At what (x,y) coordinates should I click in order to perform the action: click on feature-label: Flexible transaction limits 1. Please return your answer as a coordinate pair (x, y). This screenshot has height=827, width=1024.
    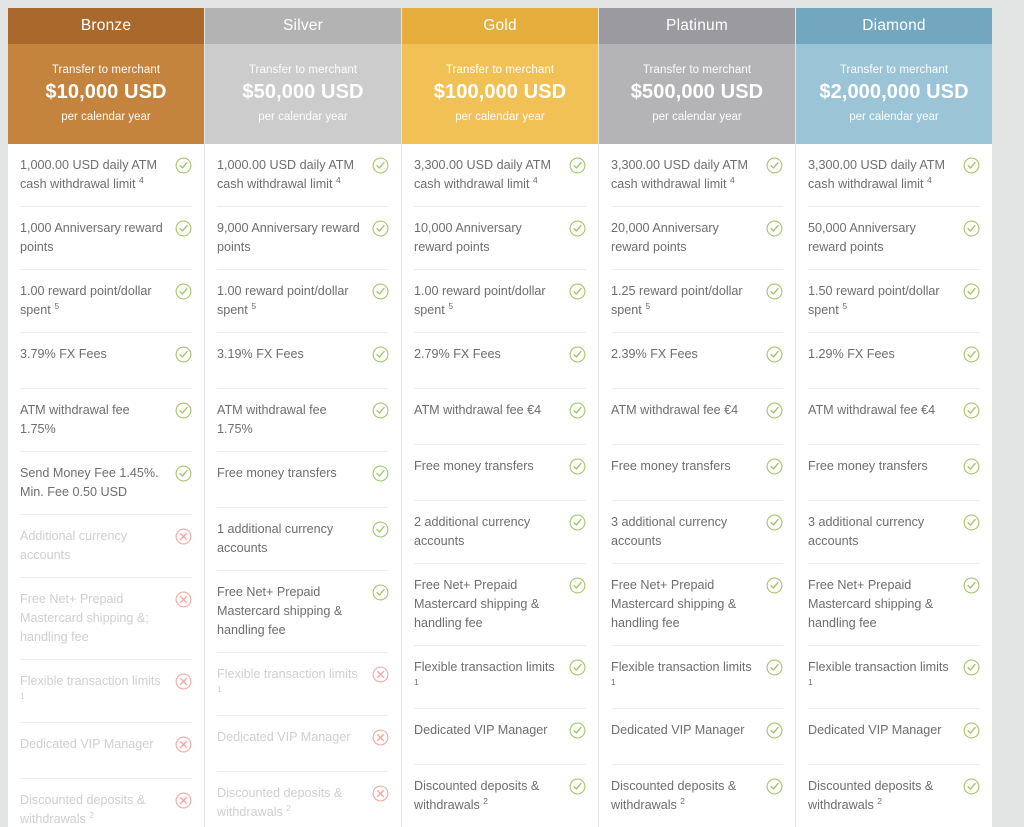
    Looking at the image, I should click on (484, 673).